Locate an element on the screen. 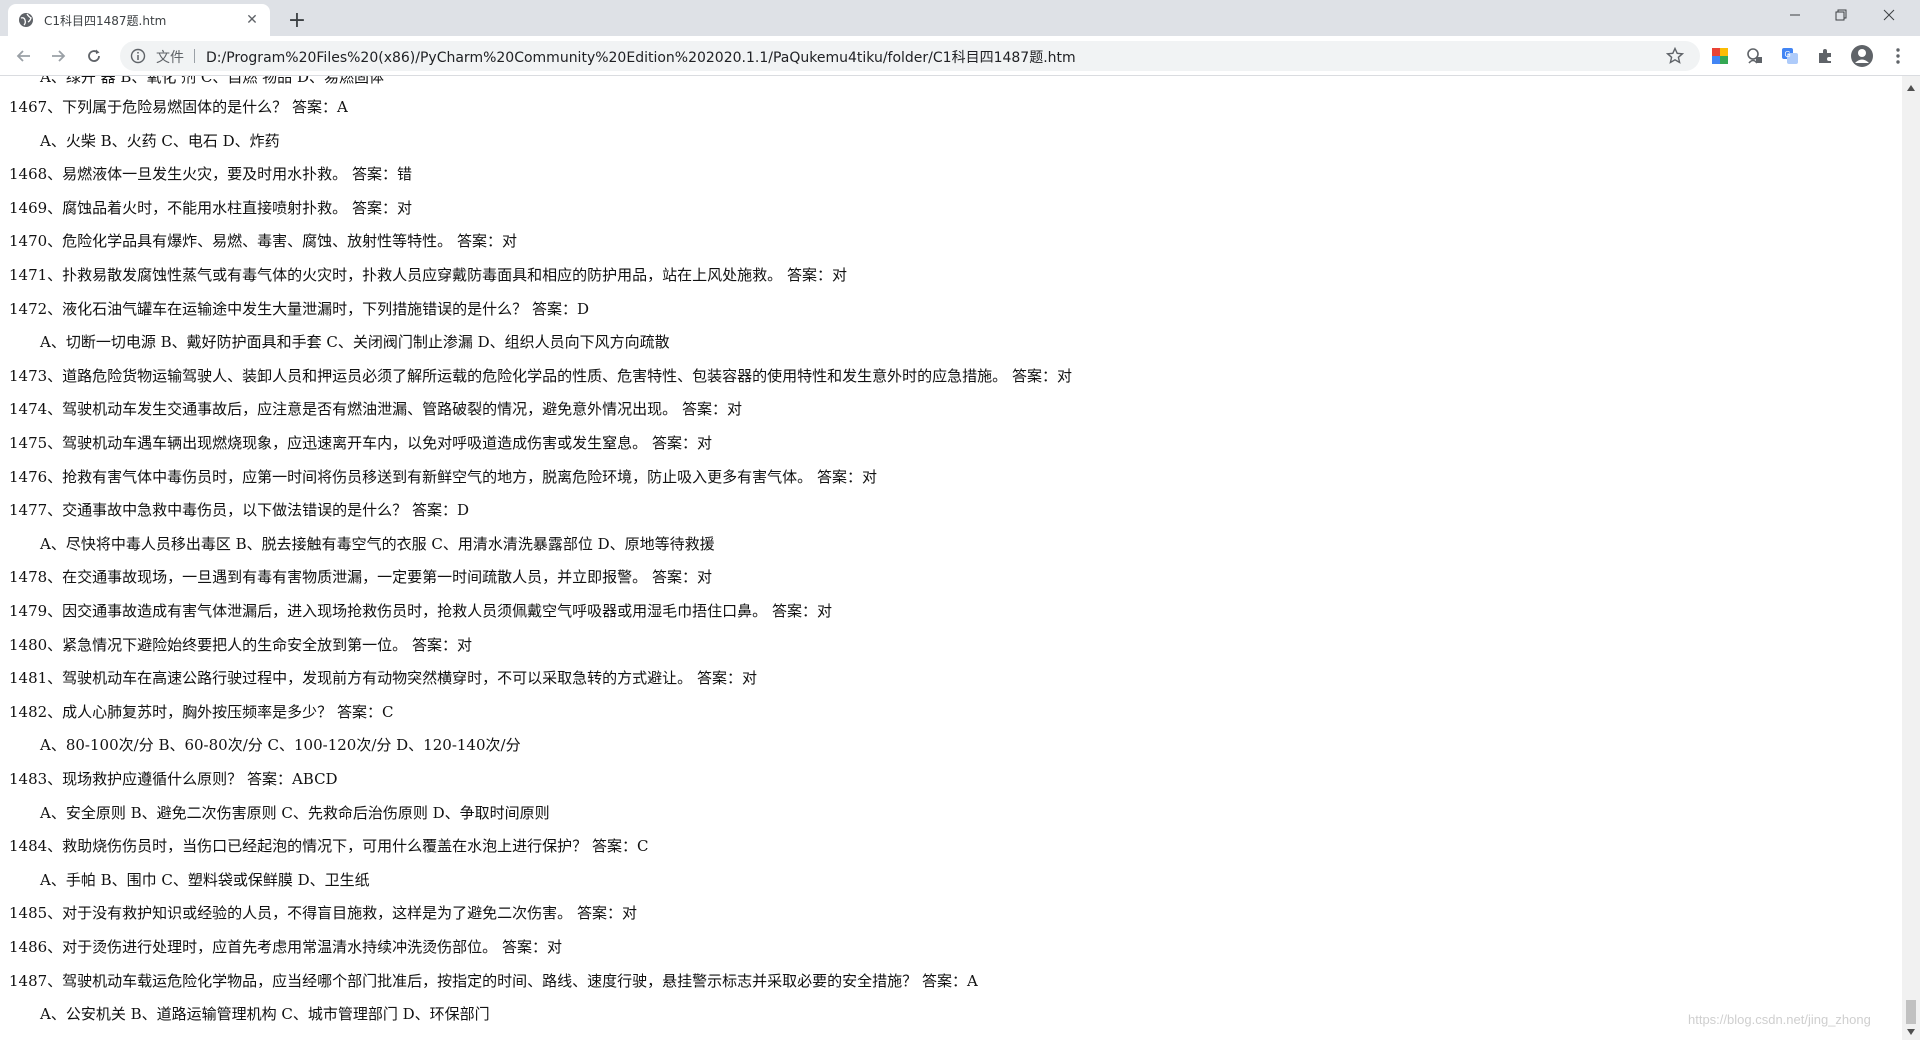  omnibox-separator is located at coordinates (194, 56).